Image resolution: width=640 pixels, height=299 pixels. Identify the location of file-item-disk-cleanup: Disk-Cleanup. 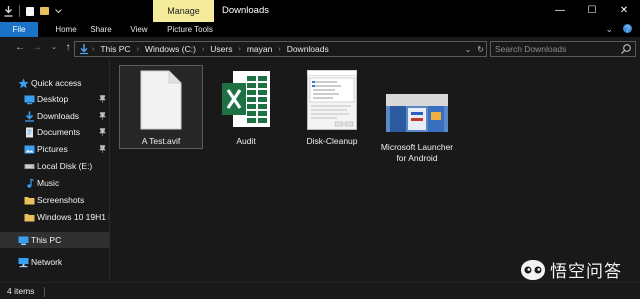
(332, 107).